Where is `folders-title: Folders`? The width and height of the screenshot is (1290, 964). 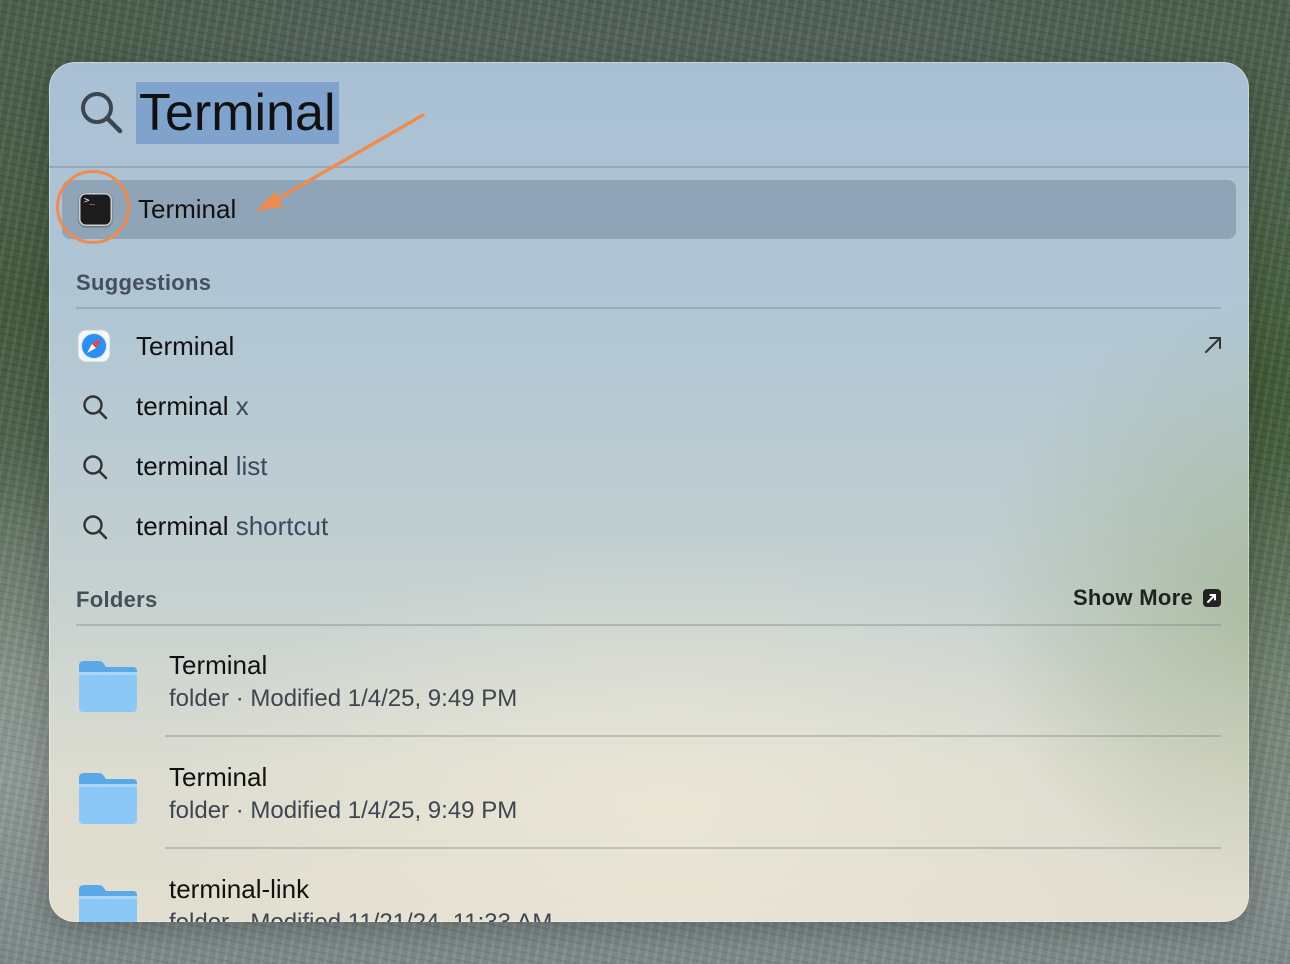
folders-title: Folders is located at coordinates (117, 599).